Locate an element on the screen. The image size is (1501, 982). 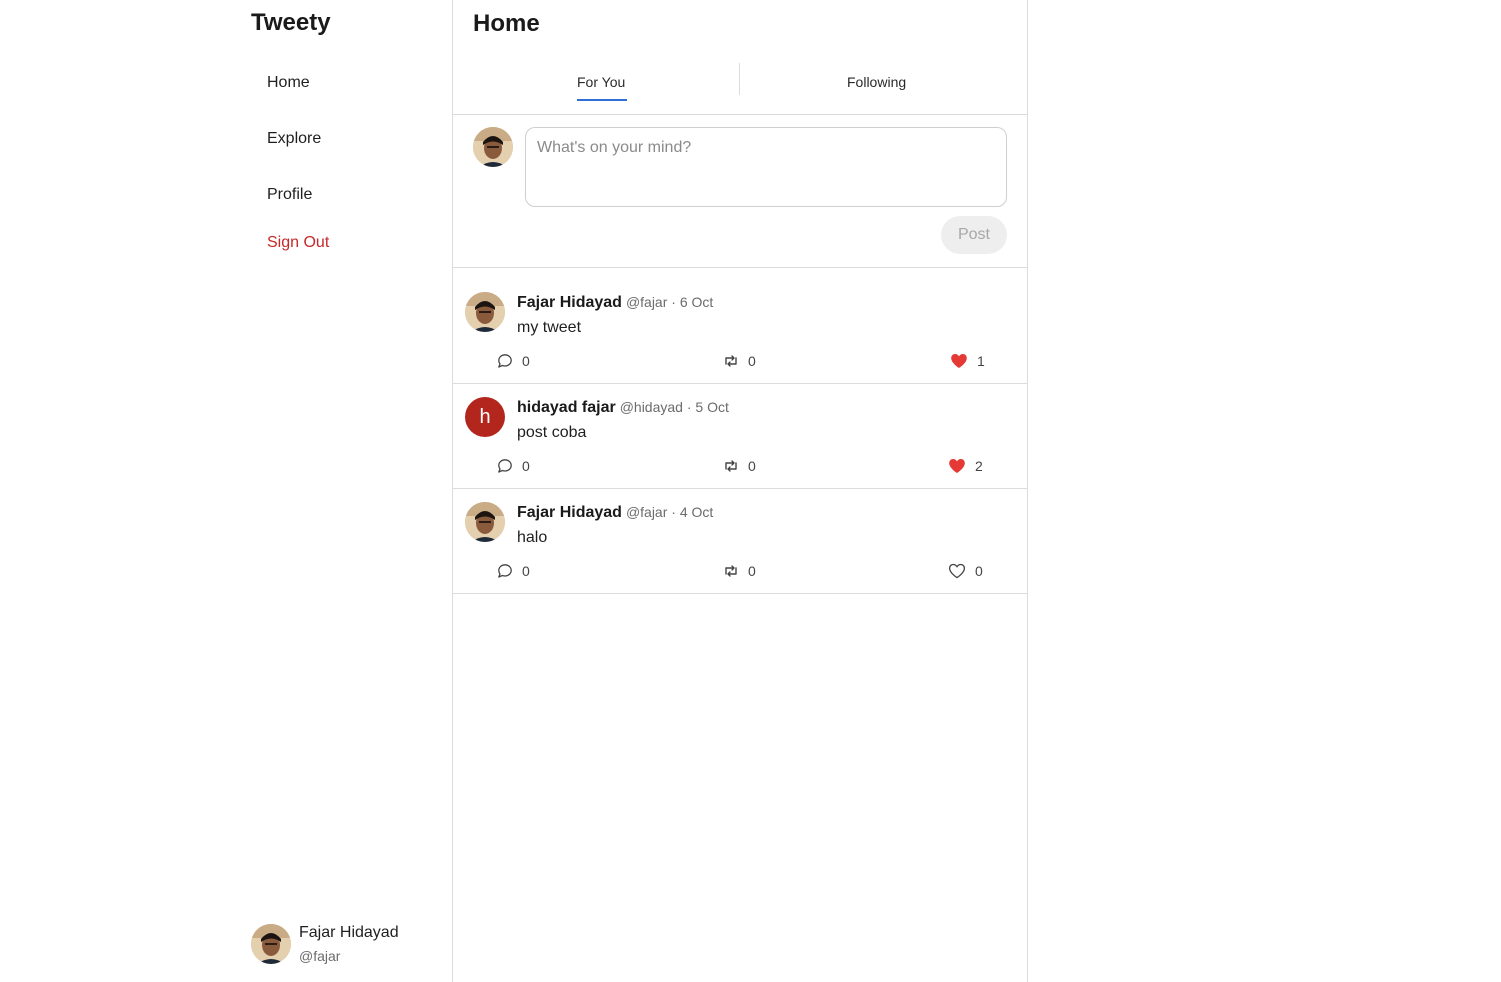
composer-avatar is located at coordinates (493, 147).